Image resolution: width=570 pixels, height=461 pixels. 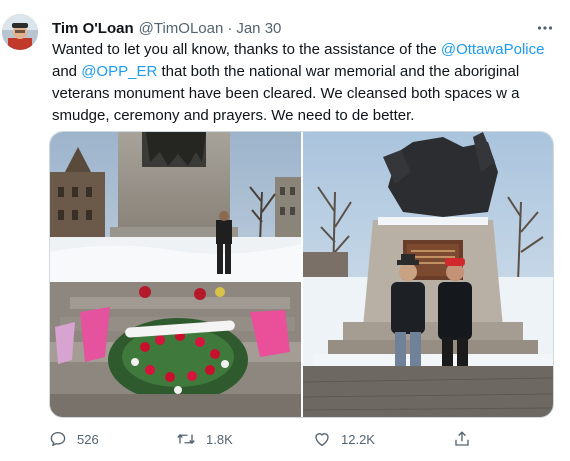 I want to click on tweet-date: Jan 30, so click(x=258, y=28).